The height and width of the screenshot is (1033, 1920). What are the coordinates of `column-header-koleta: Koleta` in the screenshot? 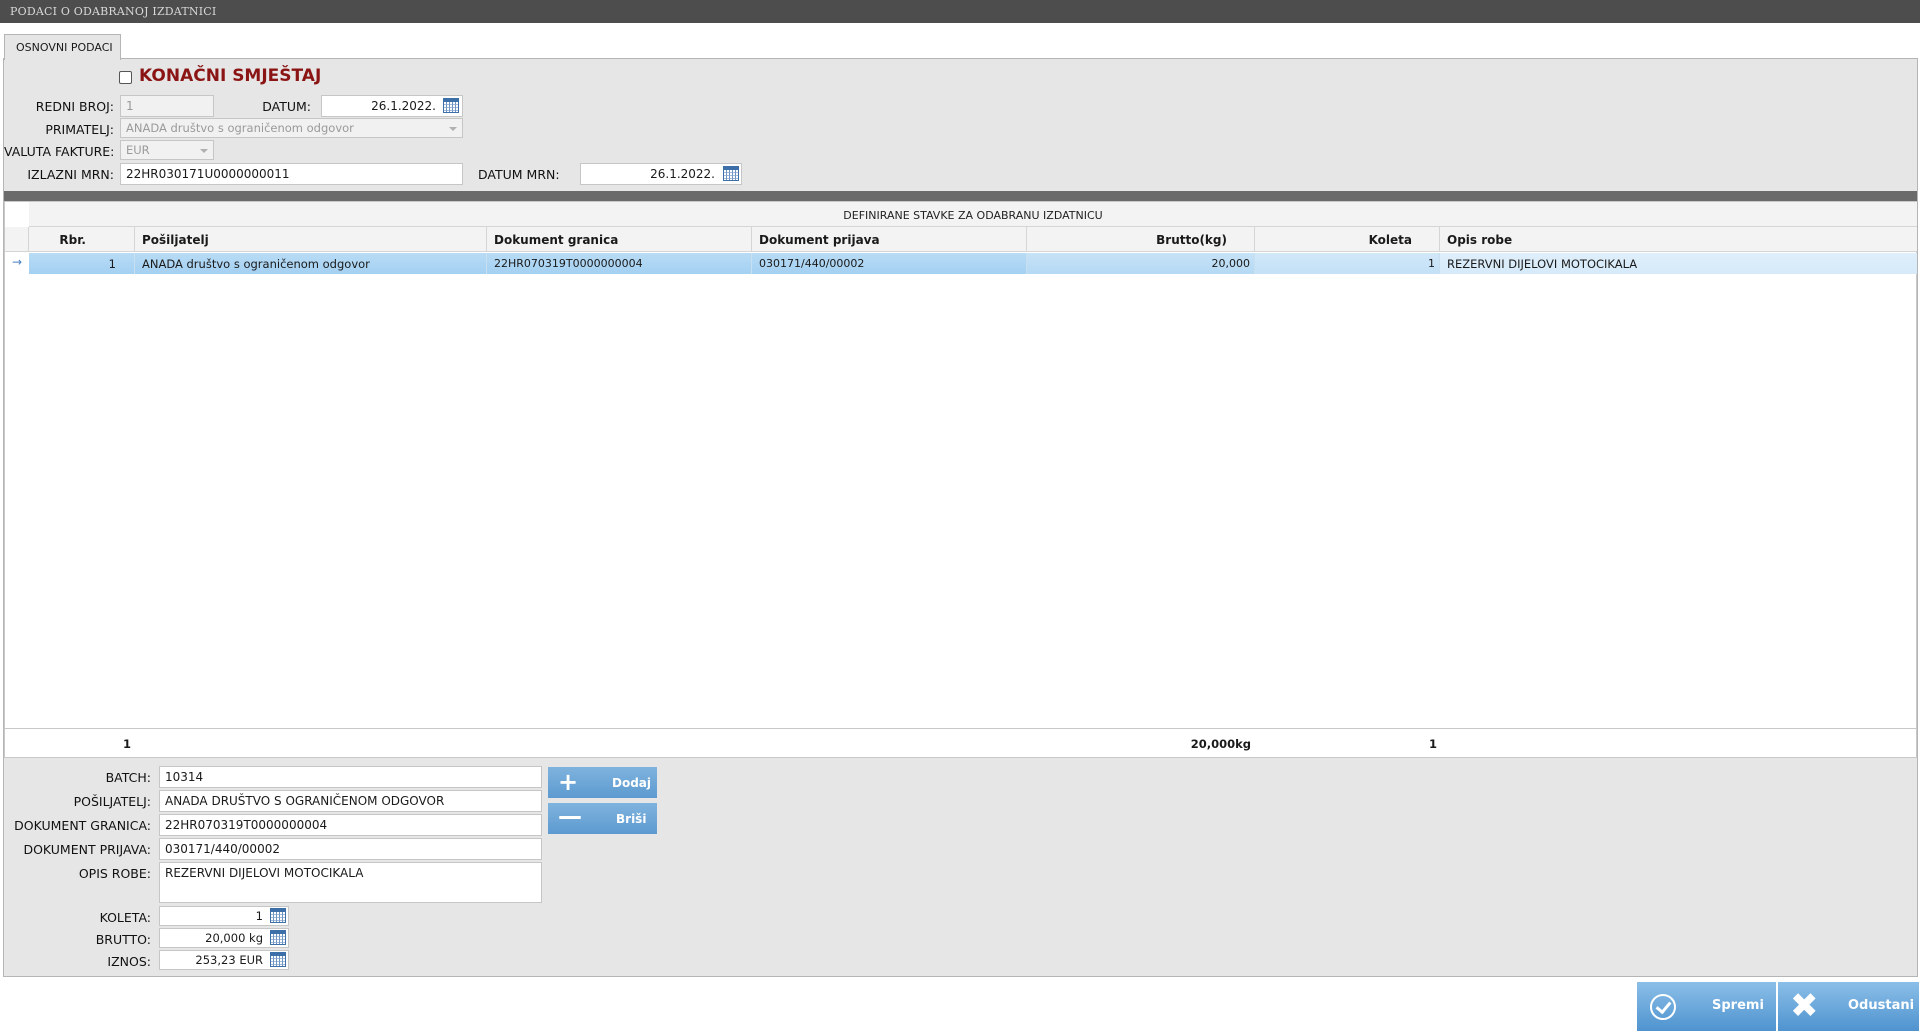 It's located at (1347, 239).